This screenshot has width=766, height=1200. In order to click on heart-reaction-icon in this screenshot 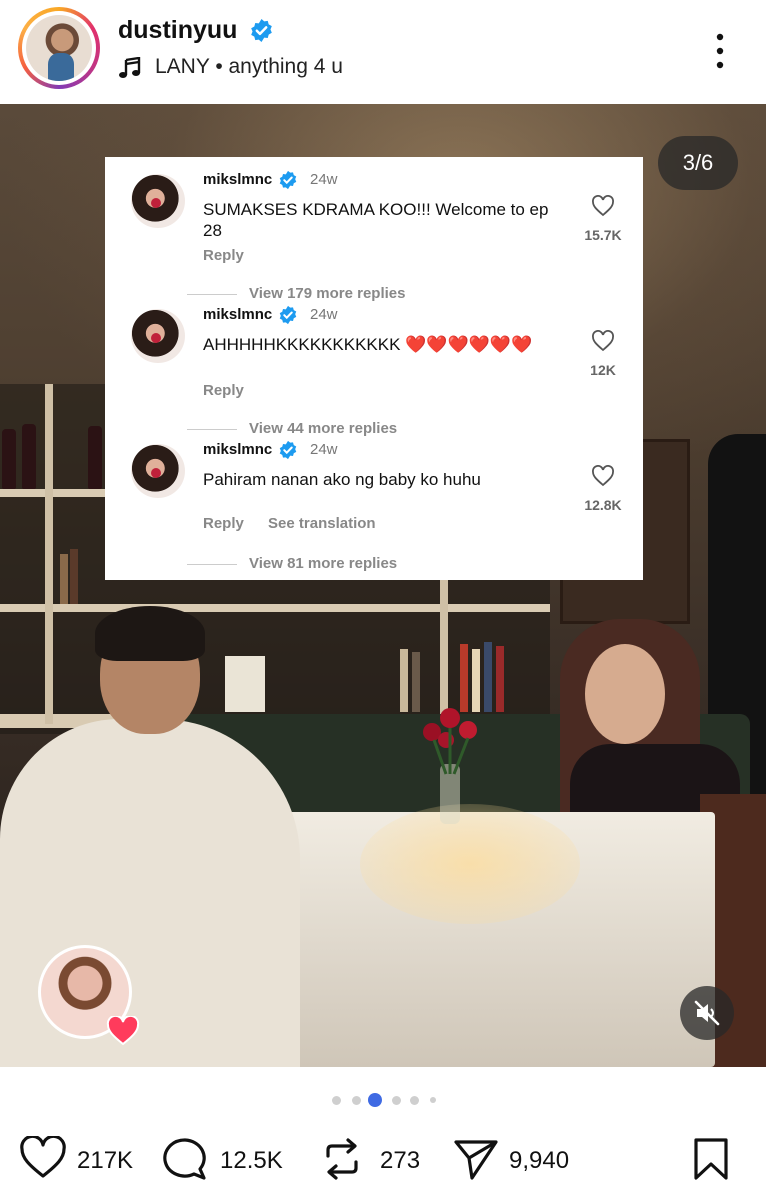, I will do `click(123, 1031)`.